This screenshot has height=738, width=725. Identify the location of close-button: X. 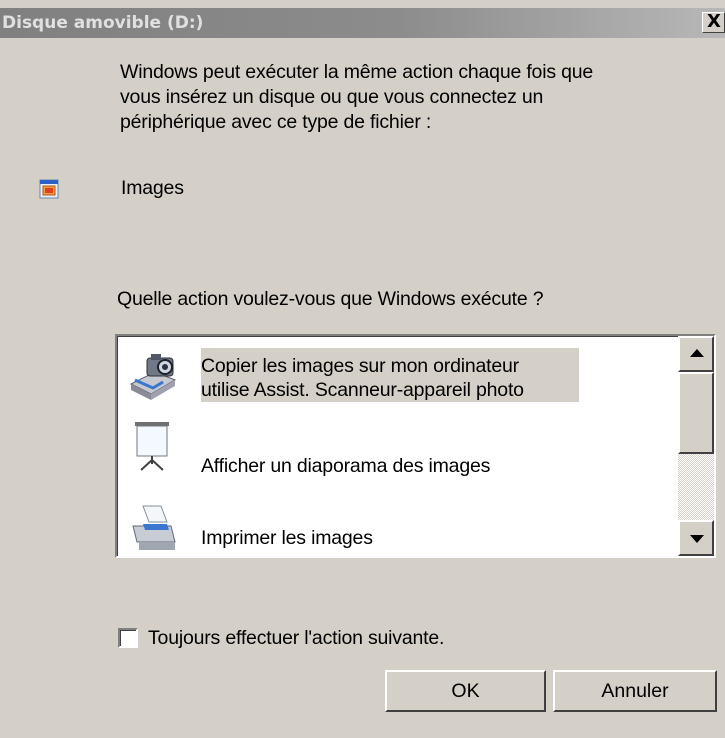
(713, 22).